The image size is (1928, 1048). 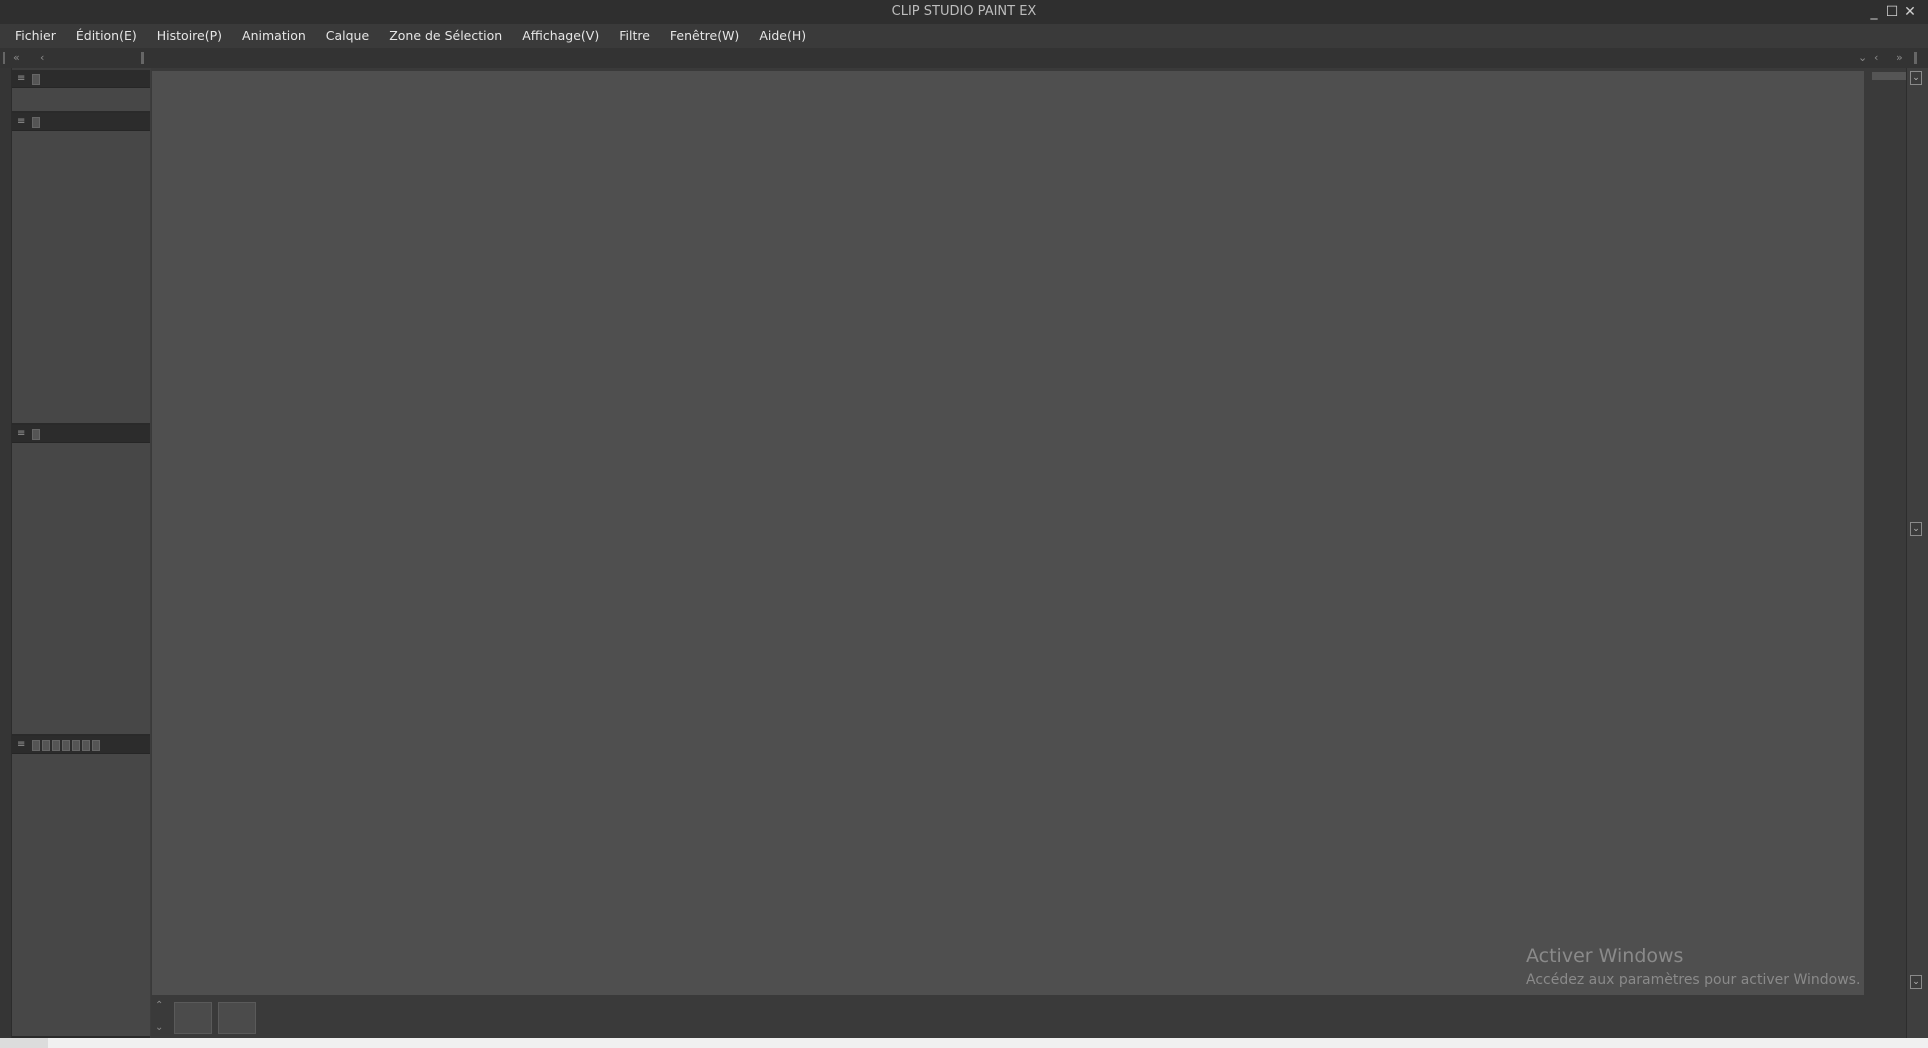 What do you see at coordinates (81, 79) in the screenshot?
I see `panel-header-1: ≡` at bounding box center [81, 79].